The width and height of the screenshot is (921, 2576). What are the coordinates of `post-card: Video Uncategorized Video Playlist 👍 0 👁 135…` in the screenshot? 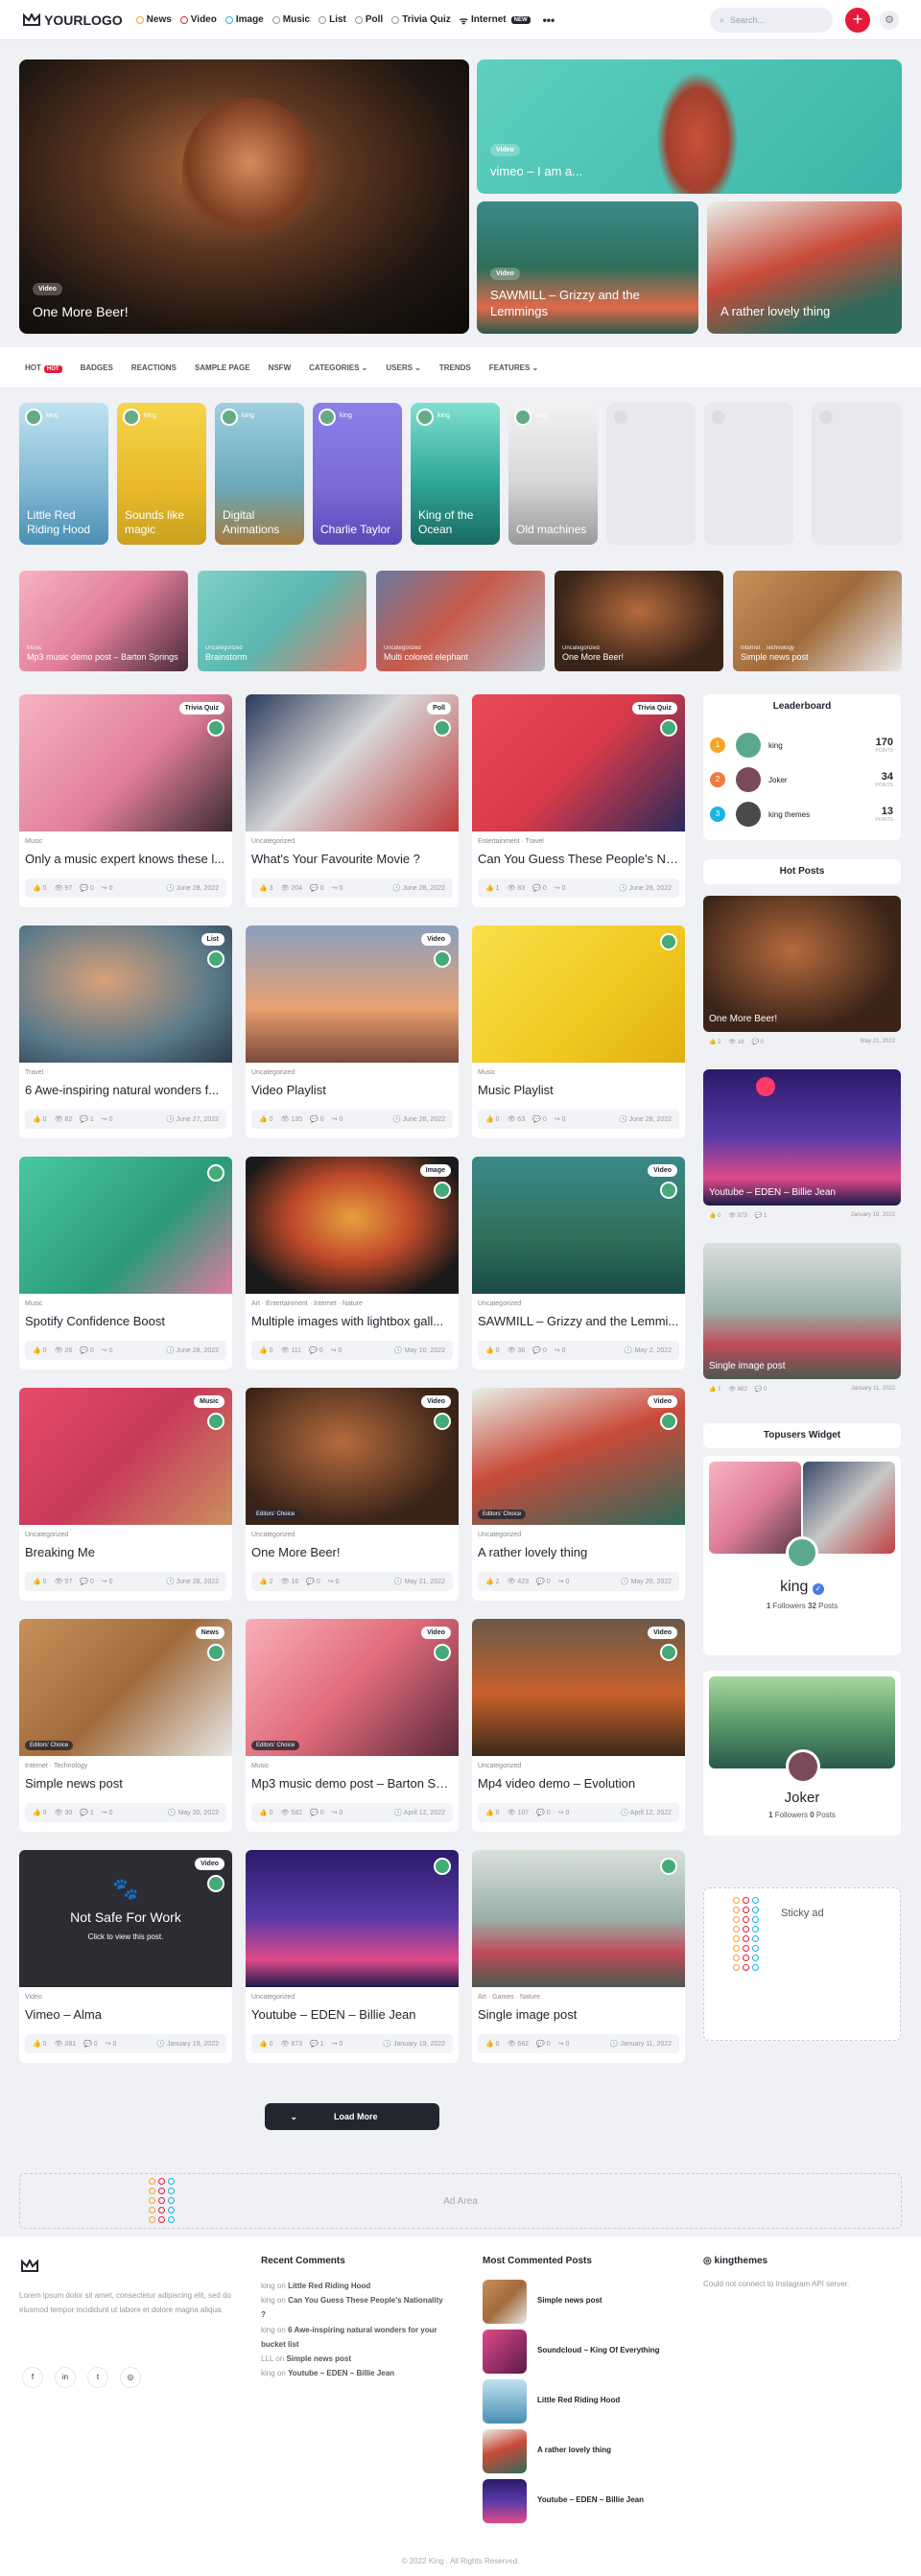 It's located at (352, 1031).